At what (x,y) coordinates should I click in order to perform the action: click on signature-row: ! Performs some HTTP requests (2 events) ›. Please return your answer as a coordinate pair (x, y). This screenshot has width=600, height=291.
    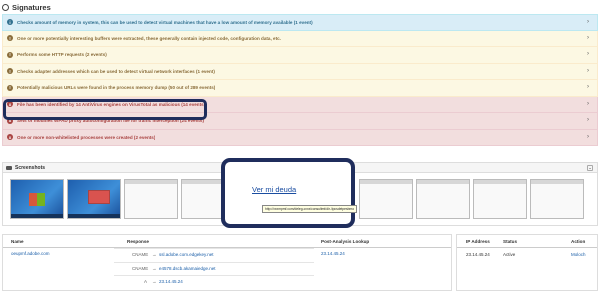
    Looking at the image, I should click on (300, 55).